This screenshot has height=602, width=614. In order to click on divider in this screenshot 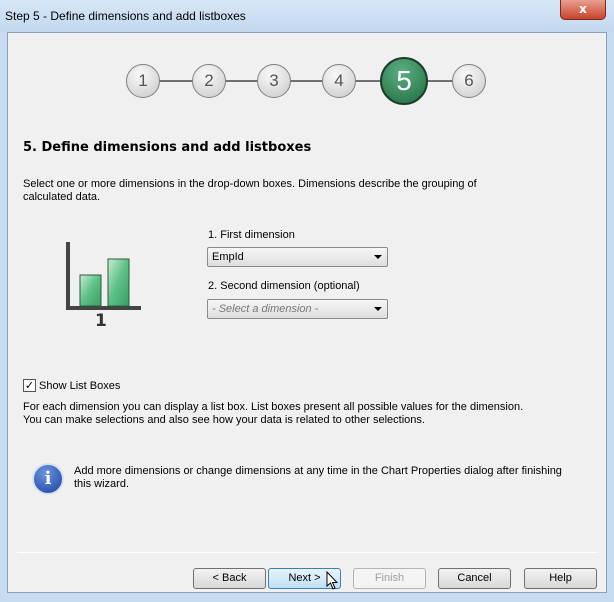, I will do `click(307, 552)`.